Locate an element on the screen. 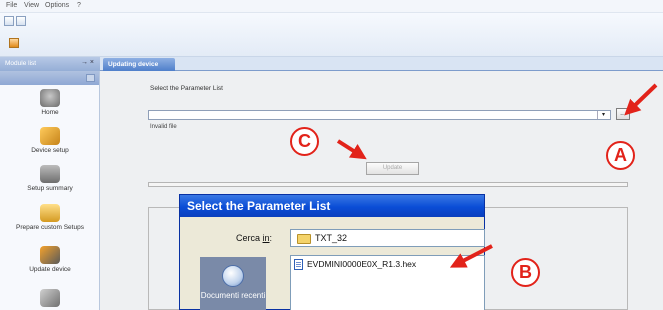  sidebar-item-label: Update device is located at coordinates (50, 269).